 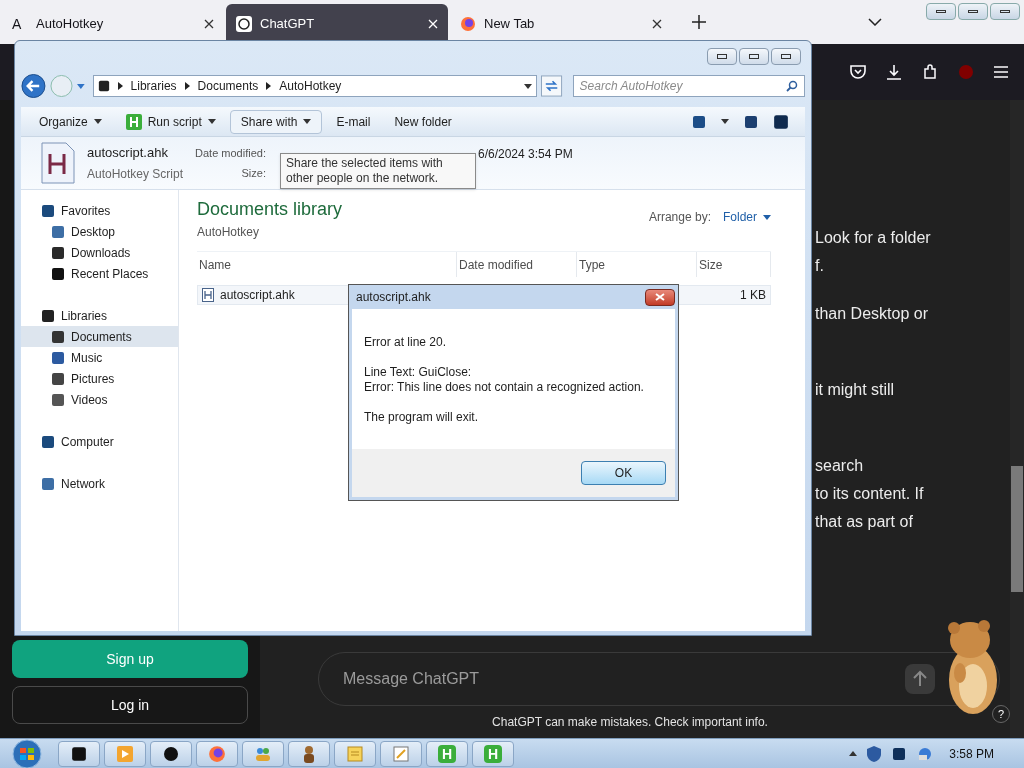 I want to click on network-icon, so click(x=925, y=753).